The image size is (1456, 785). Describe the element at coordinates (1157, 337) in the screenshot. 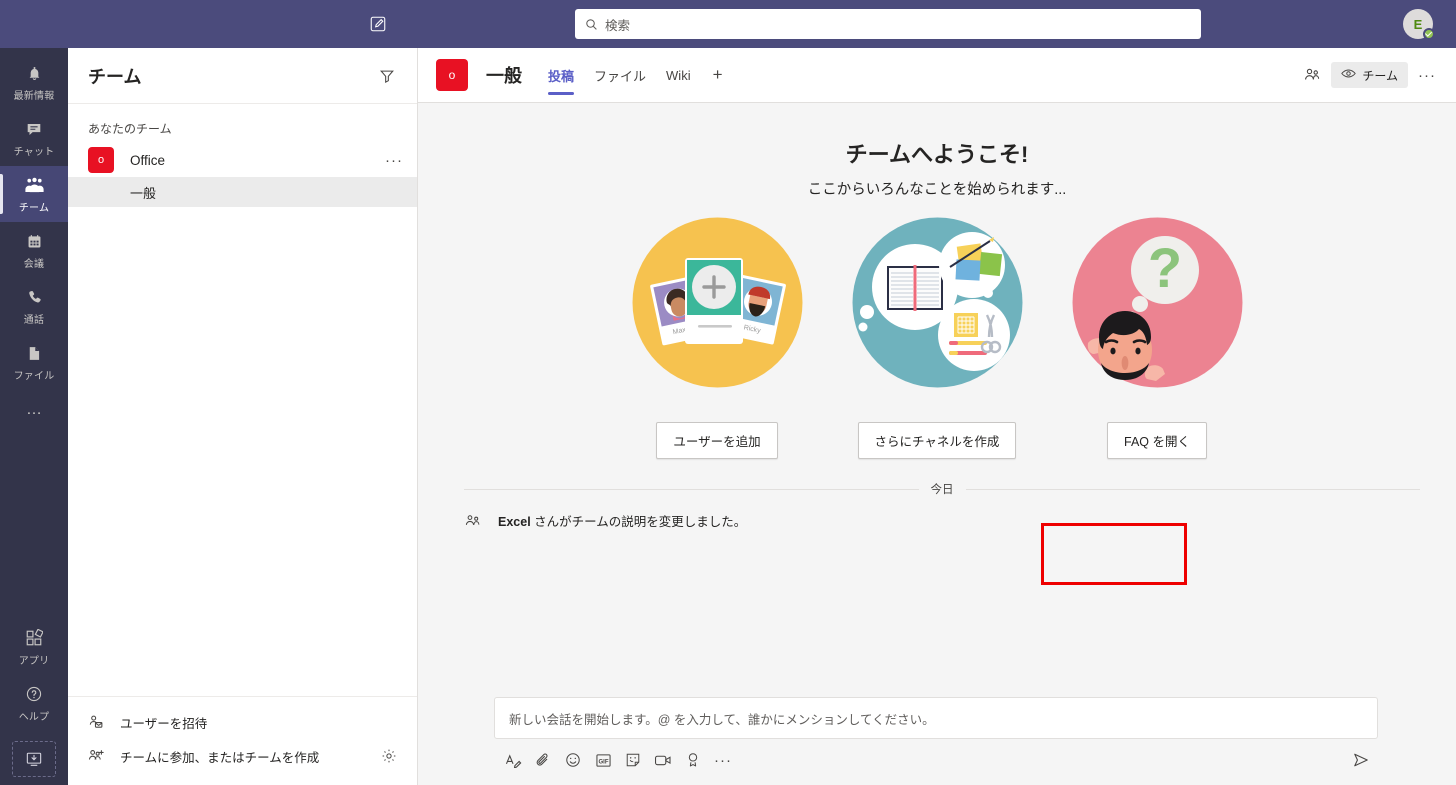

I see `welcome-card-faq: ? FAQ を開く` at that location.